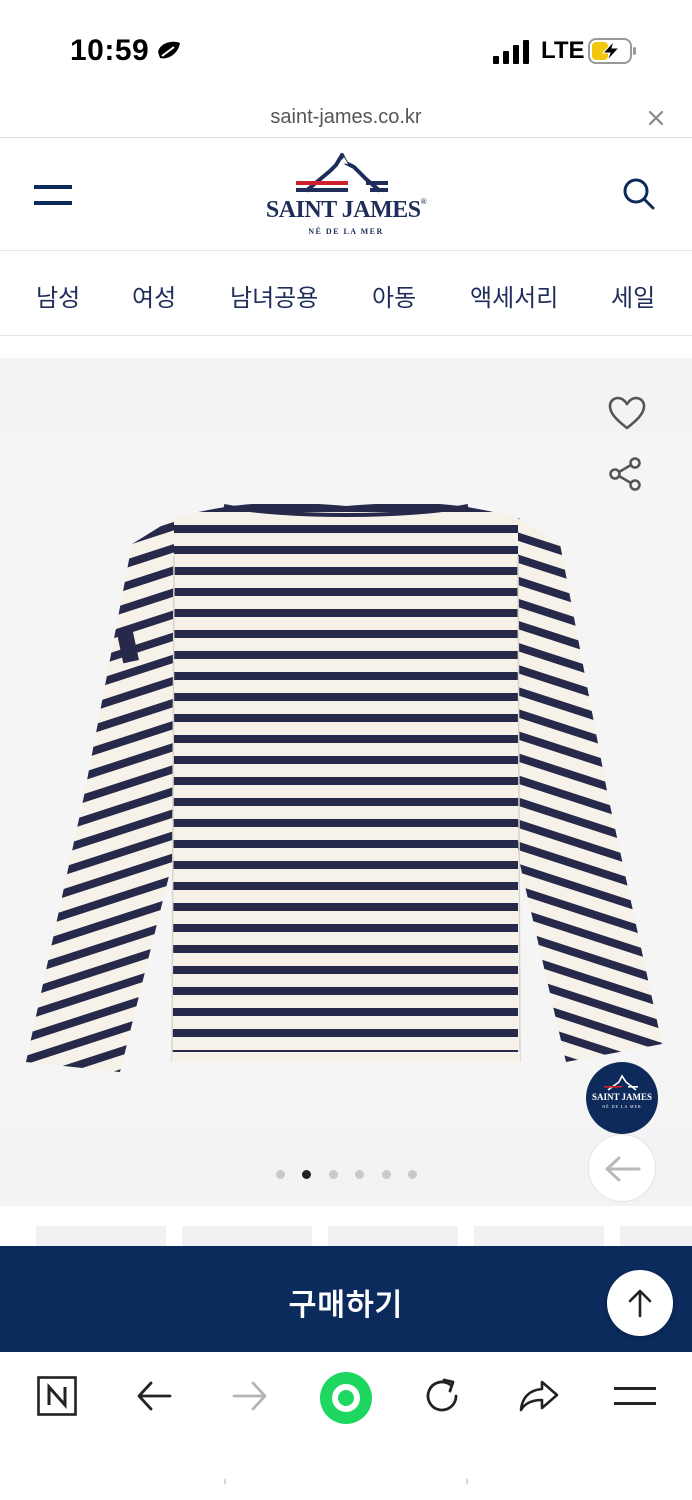 The image size is (692, 1500). I want to click on bubble-logo-icon, so click(621, 1082).